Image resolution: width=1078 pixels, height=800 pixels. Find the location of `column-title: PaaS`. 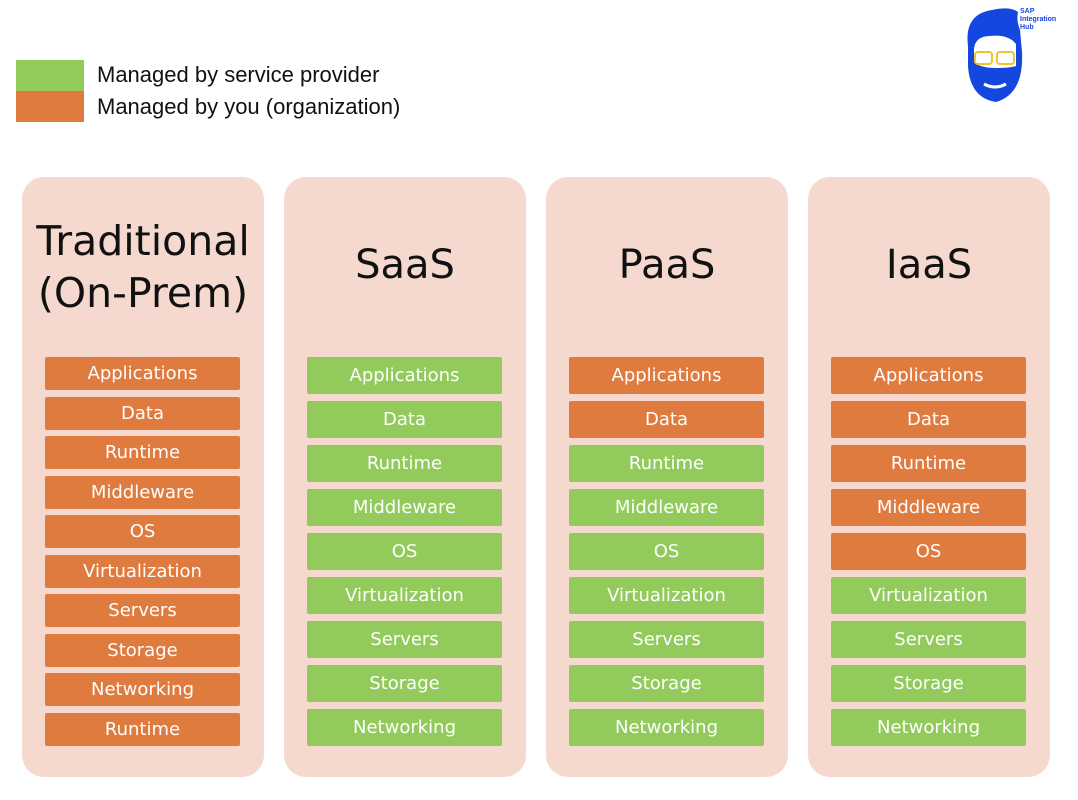

column-title: PaaS is located at coordinates (667, 265).